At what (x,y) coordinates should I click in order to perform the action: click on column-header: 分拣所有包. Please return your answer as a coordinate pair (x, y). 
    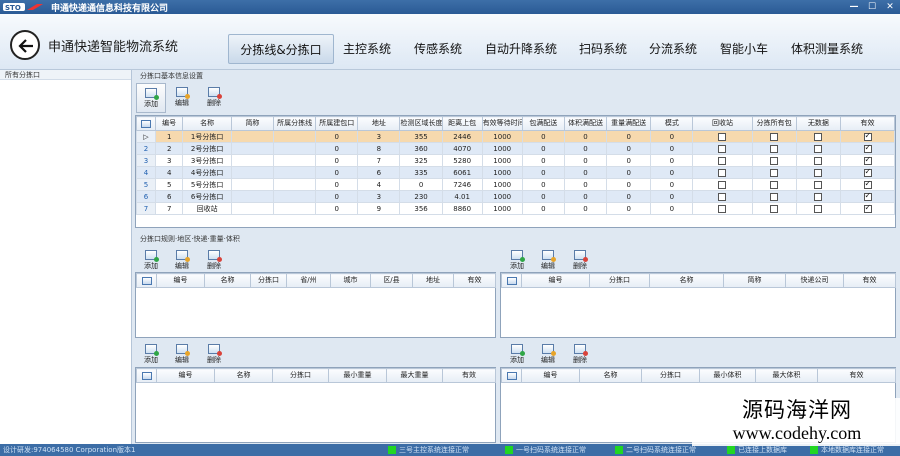
    Looking at the image, I should click on (774, 123).